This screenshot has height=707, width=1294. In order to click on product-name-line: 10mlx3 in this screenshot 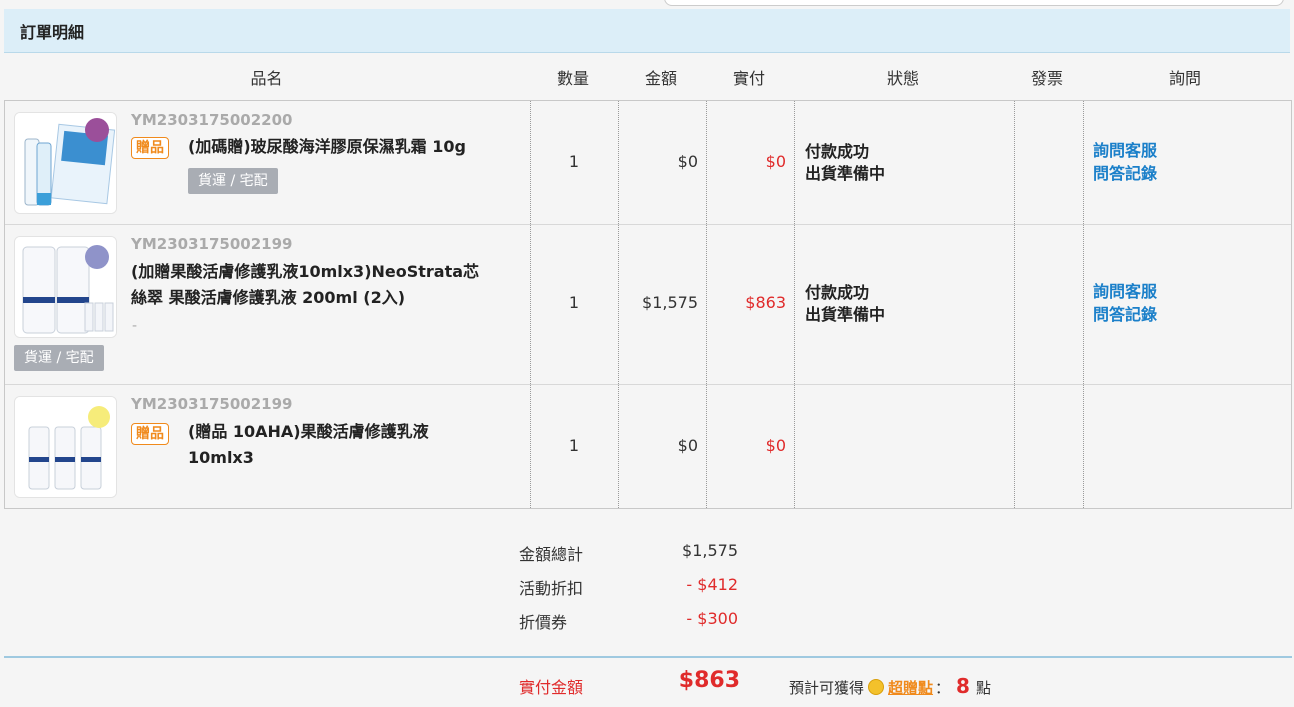, I will do `click(221, 457)`.